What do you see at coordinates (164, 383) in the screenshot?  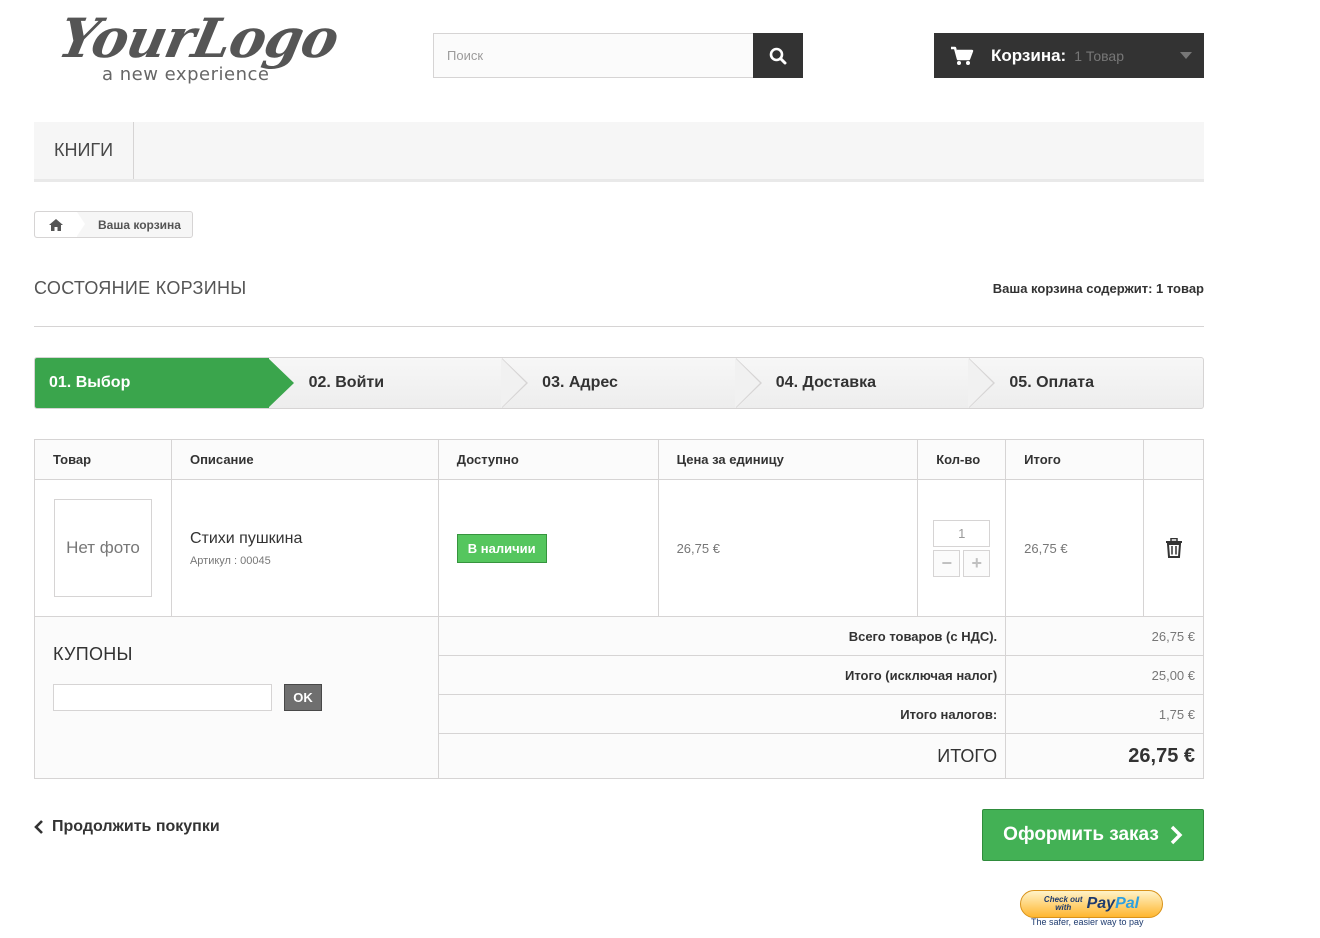 I see `step-summary: 01. Выбор` at bounding box center [164, 383].